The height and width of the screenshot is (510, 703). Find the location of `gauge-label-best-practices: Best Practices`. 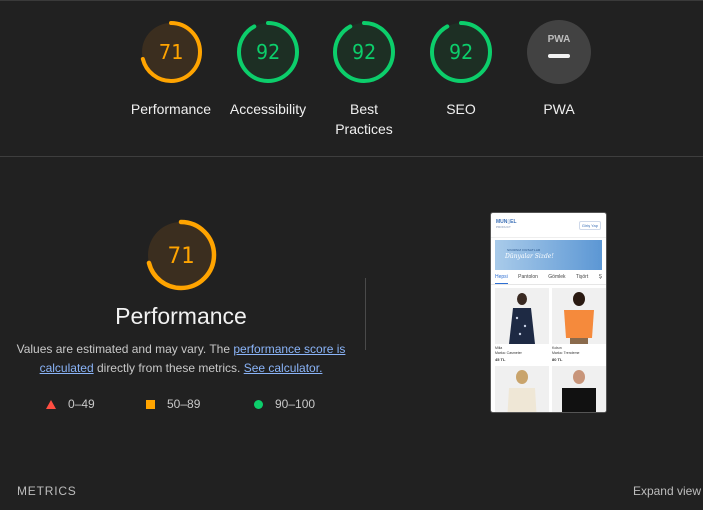

gauge-label-best-practices: Best Practices is located at coordinates (364, 119).